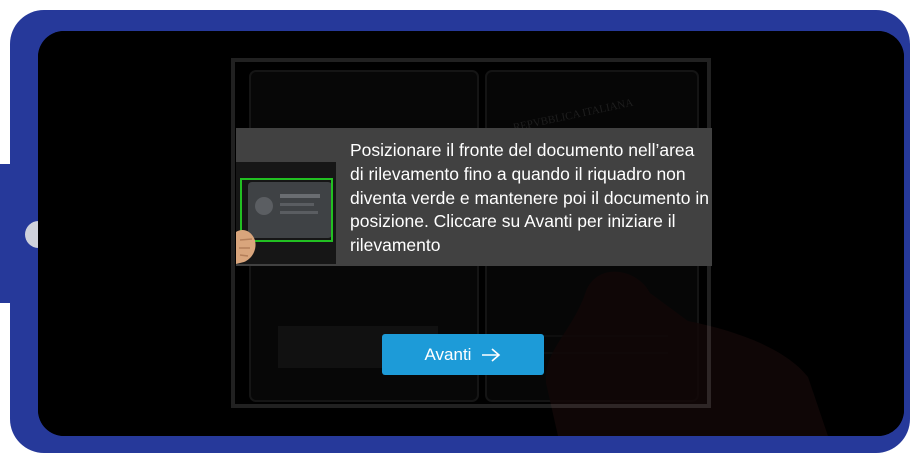 This screenshot has width=910, height=453. I want to click on next-button-label: Avanti, so click(448, 354).